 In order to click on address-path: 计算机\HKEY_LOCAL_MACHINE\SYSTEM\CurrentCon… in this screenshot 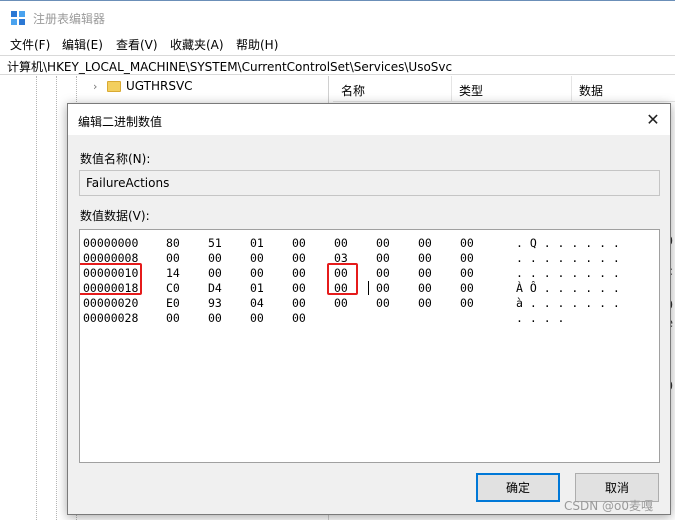, I will do `click(230, 67)`.